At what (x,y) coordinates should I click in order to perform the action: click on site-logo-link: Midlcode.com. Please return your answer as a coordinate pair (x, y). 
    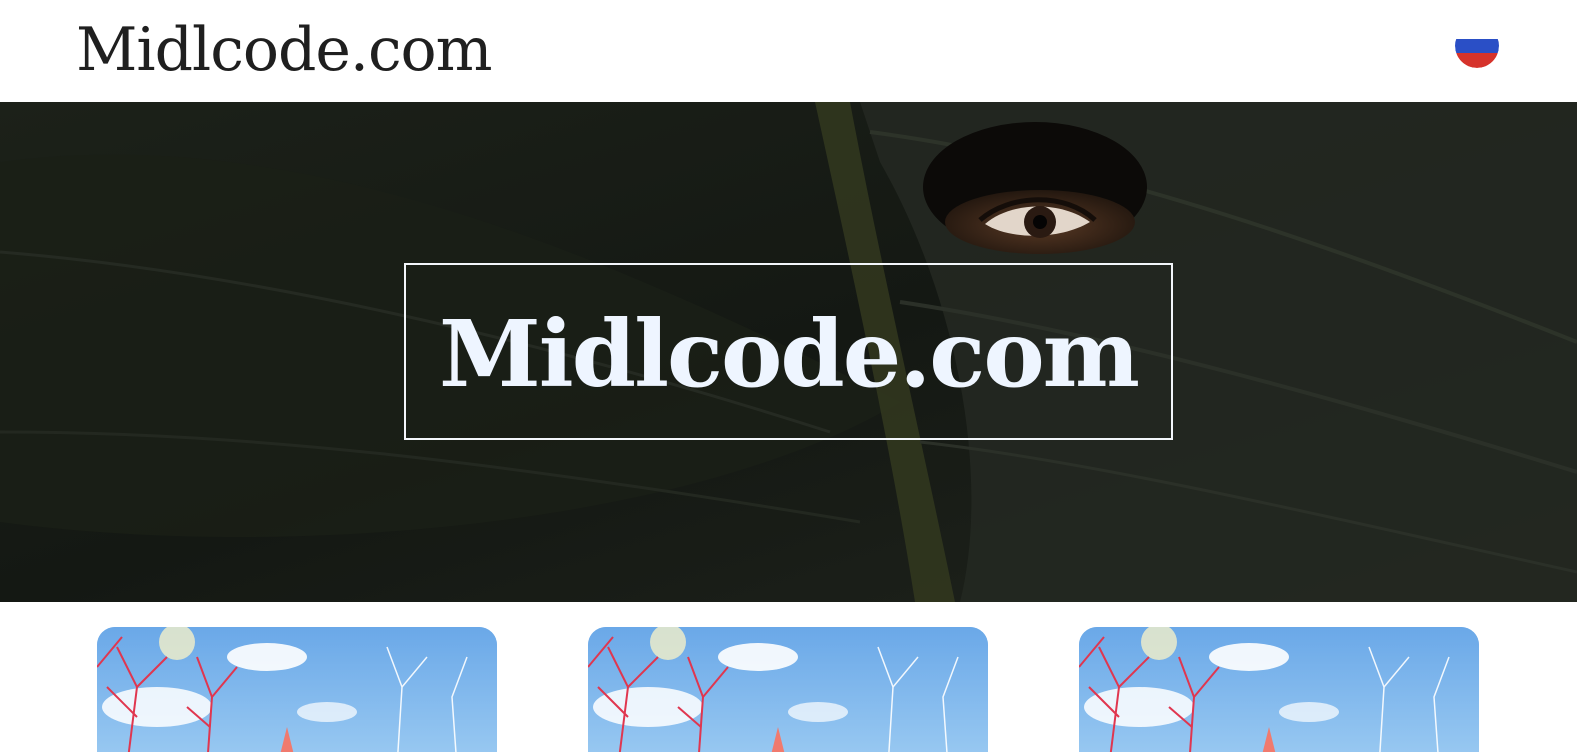
    Looking at the image, I should click on (284, 50).